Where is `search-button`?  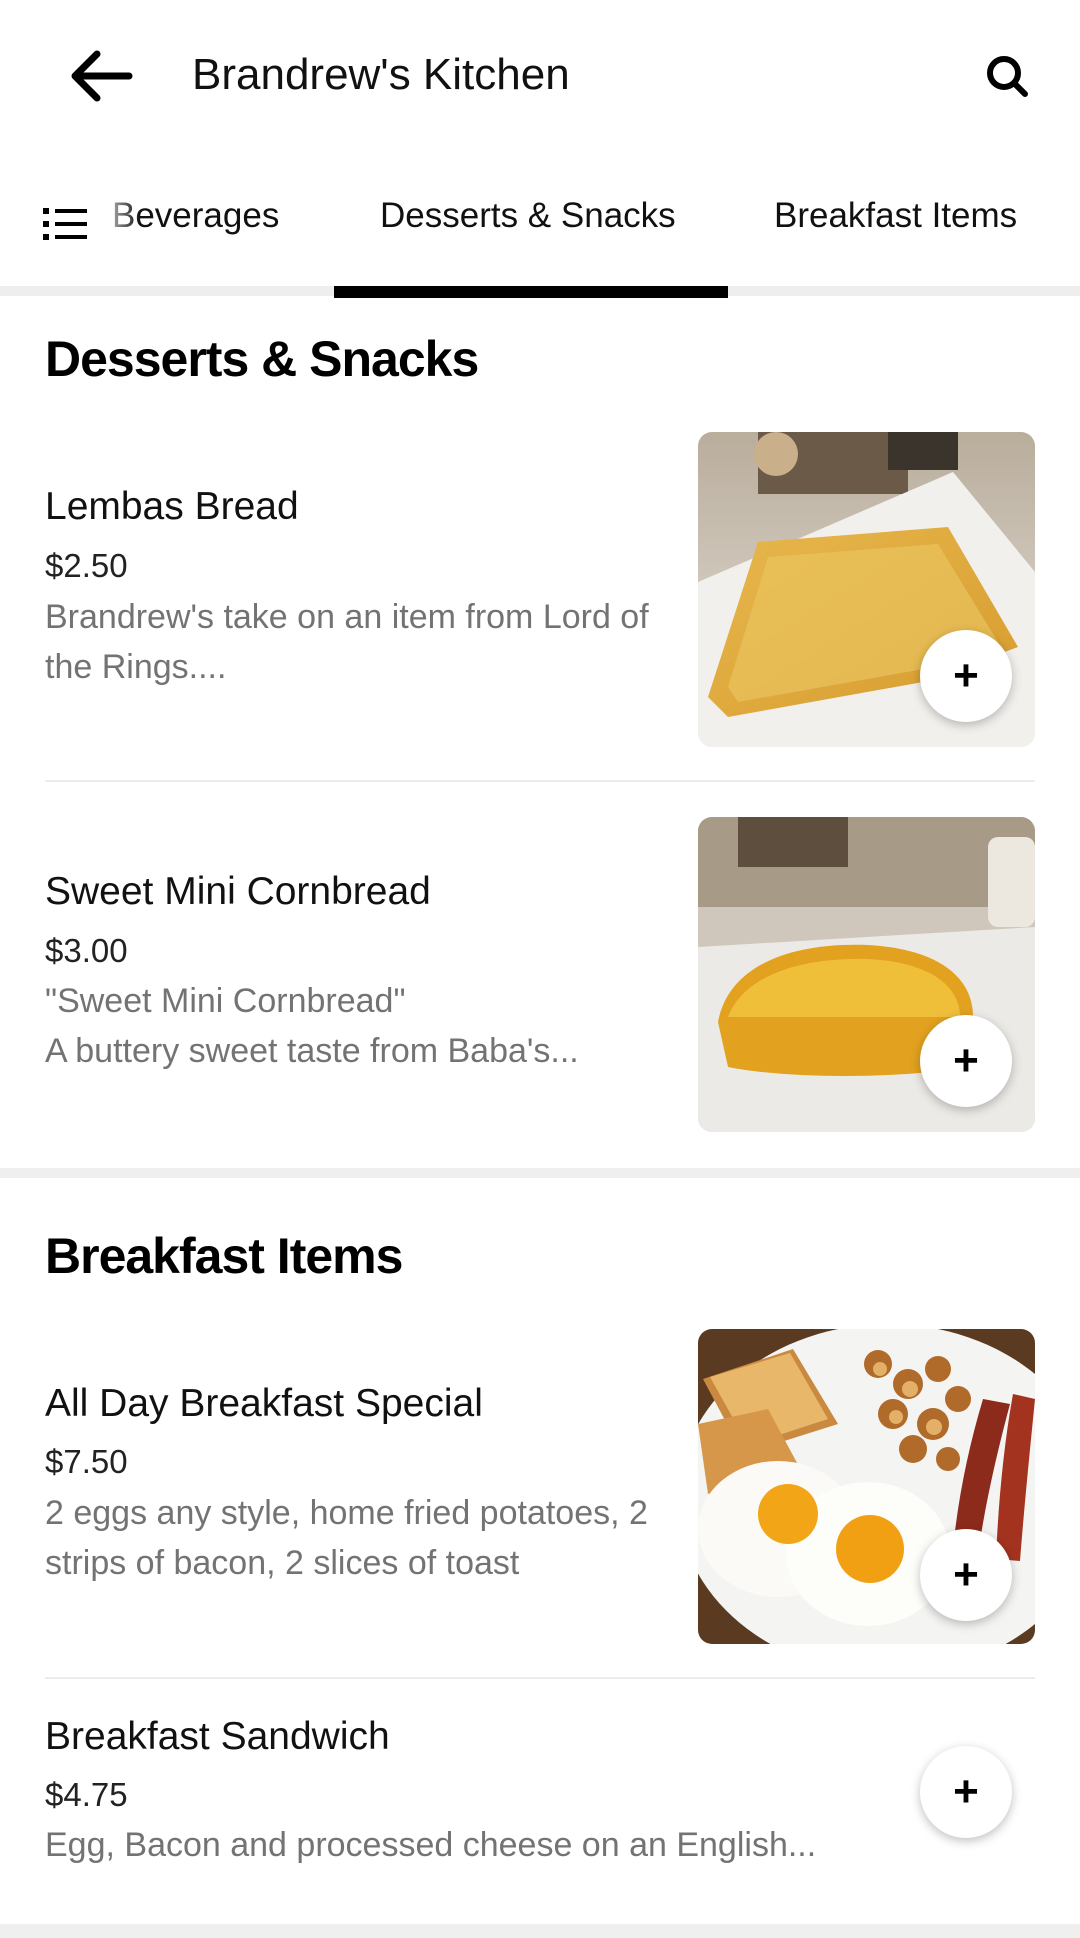
search-button is located at coordinates (1007, 76).